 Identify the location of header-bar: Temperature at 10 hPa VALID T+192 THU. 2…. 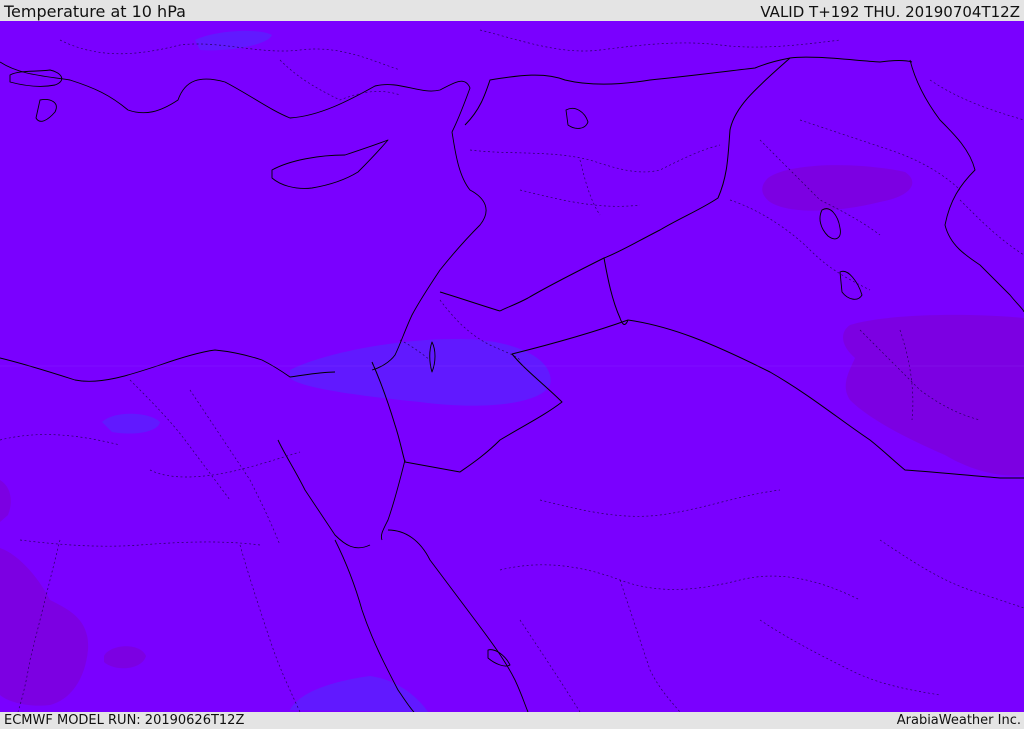
(512, 10).